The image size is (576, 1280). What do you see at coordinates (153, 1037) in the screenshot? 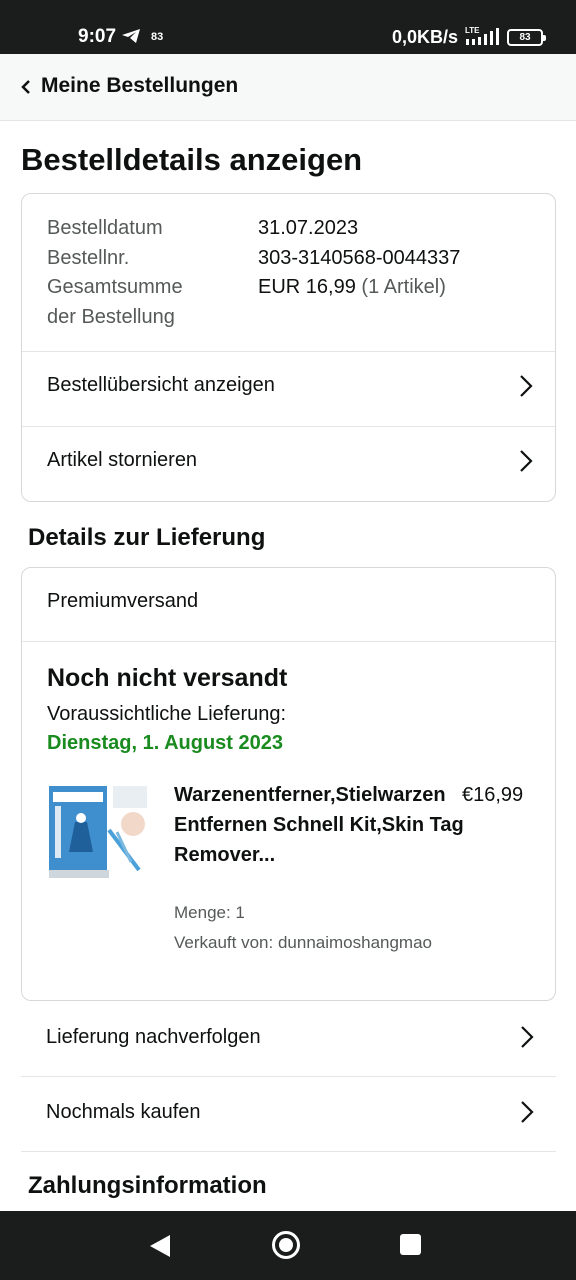
I see `track-delivery-label: Lieferung nachverfolgen` at bounding box center [153, 1037].